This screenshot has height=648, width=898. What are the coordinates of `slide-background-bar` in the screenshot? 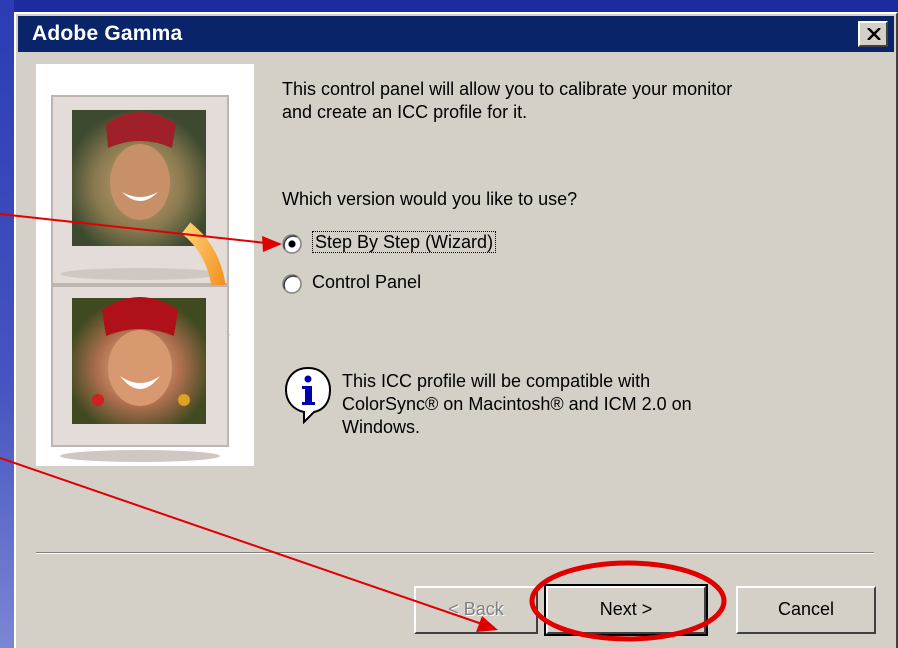 It's located at (7, 324).